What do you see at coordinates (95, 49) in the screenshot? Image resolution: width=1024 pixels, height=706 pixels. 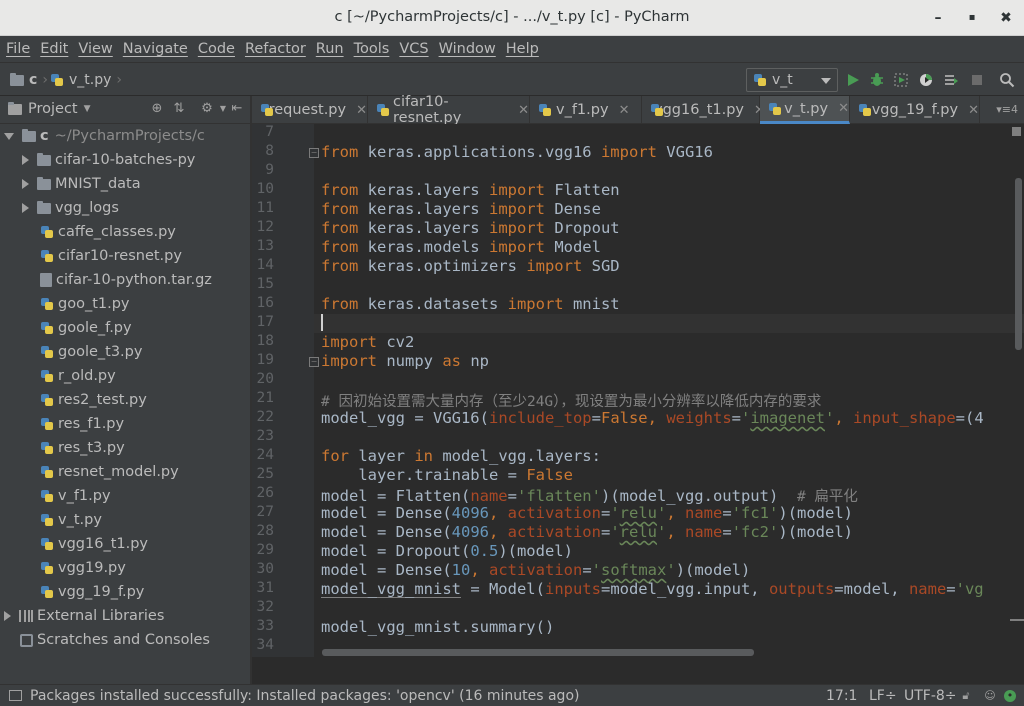 I see `menu-view: View` at bounding box center [95, 49].